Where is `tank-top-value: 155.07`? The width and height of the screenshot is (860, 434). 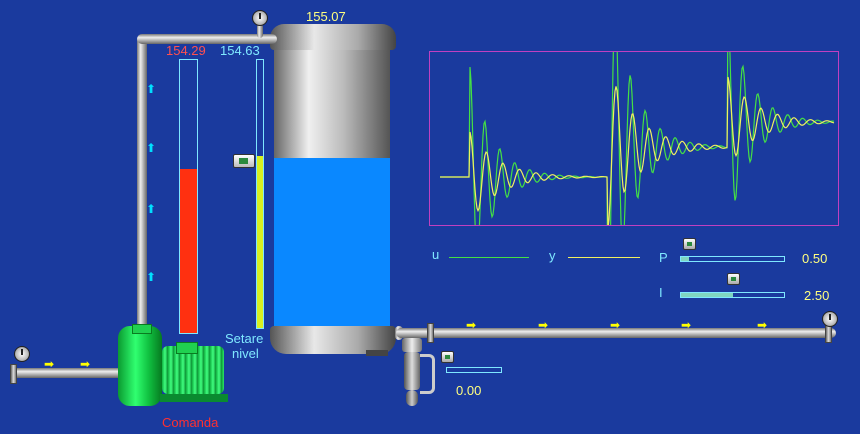 tank-top-value: 155.07 is located at coordinates (326, 16).